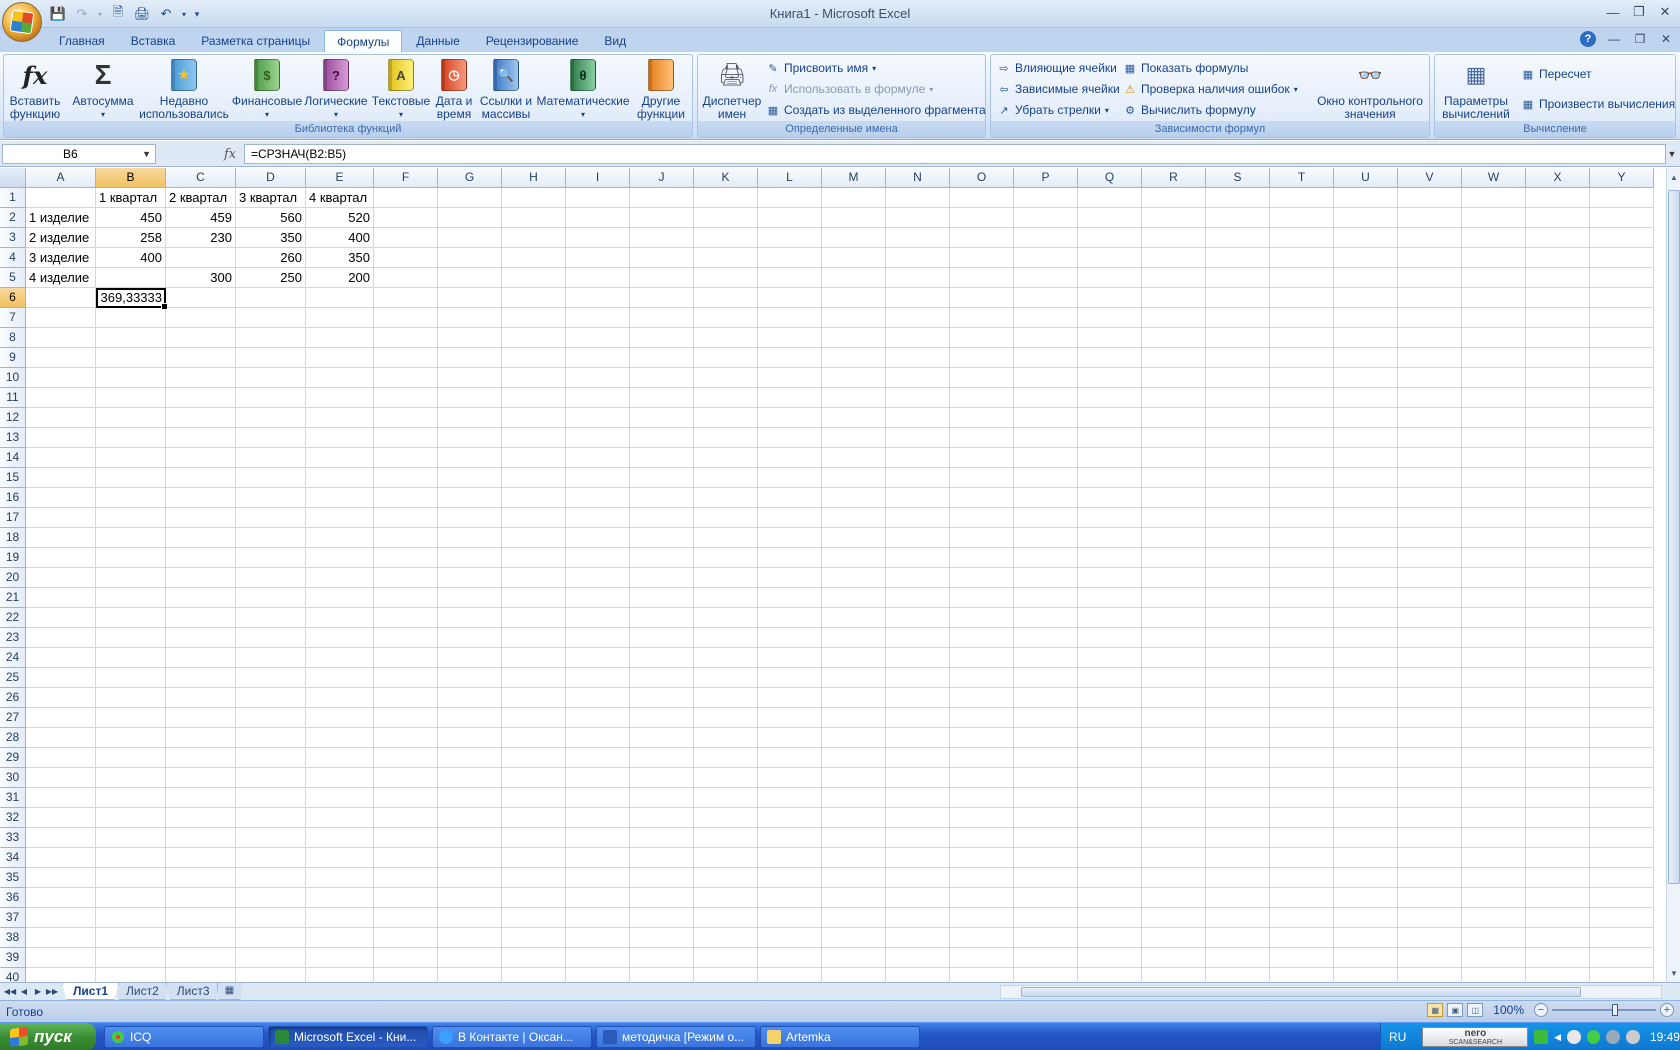  Describe the element at coordinates (1558, 778) in the screenshot. I see `cell-X30` at that location.